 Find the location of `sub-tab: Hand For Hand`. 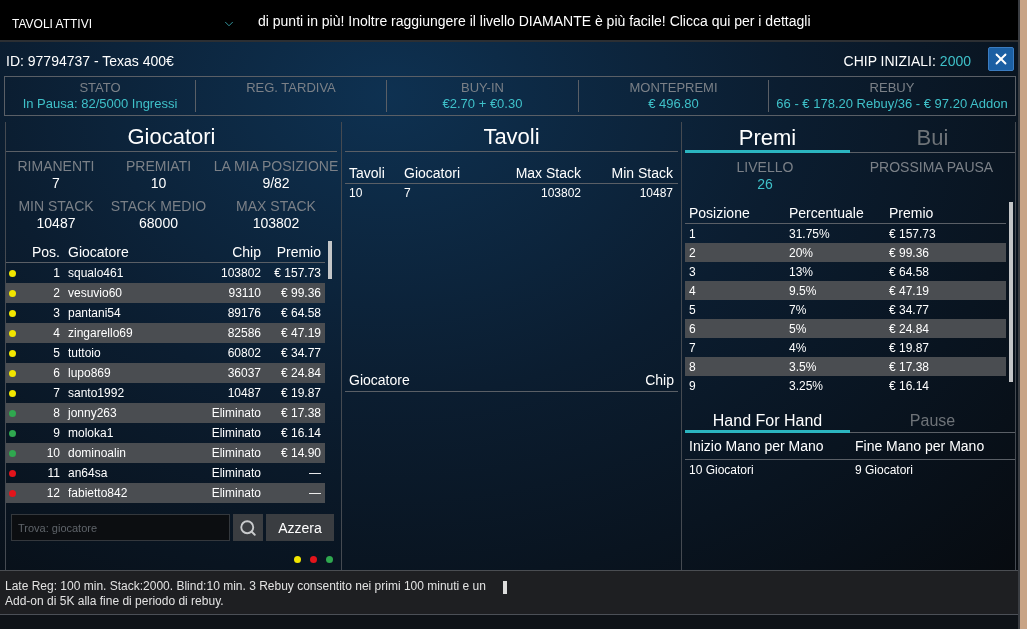

sub-tab: Hand For Hand is located at coordinates (767, 418).